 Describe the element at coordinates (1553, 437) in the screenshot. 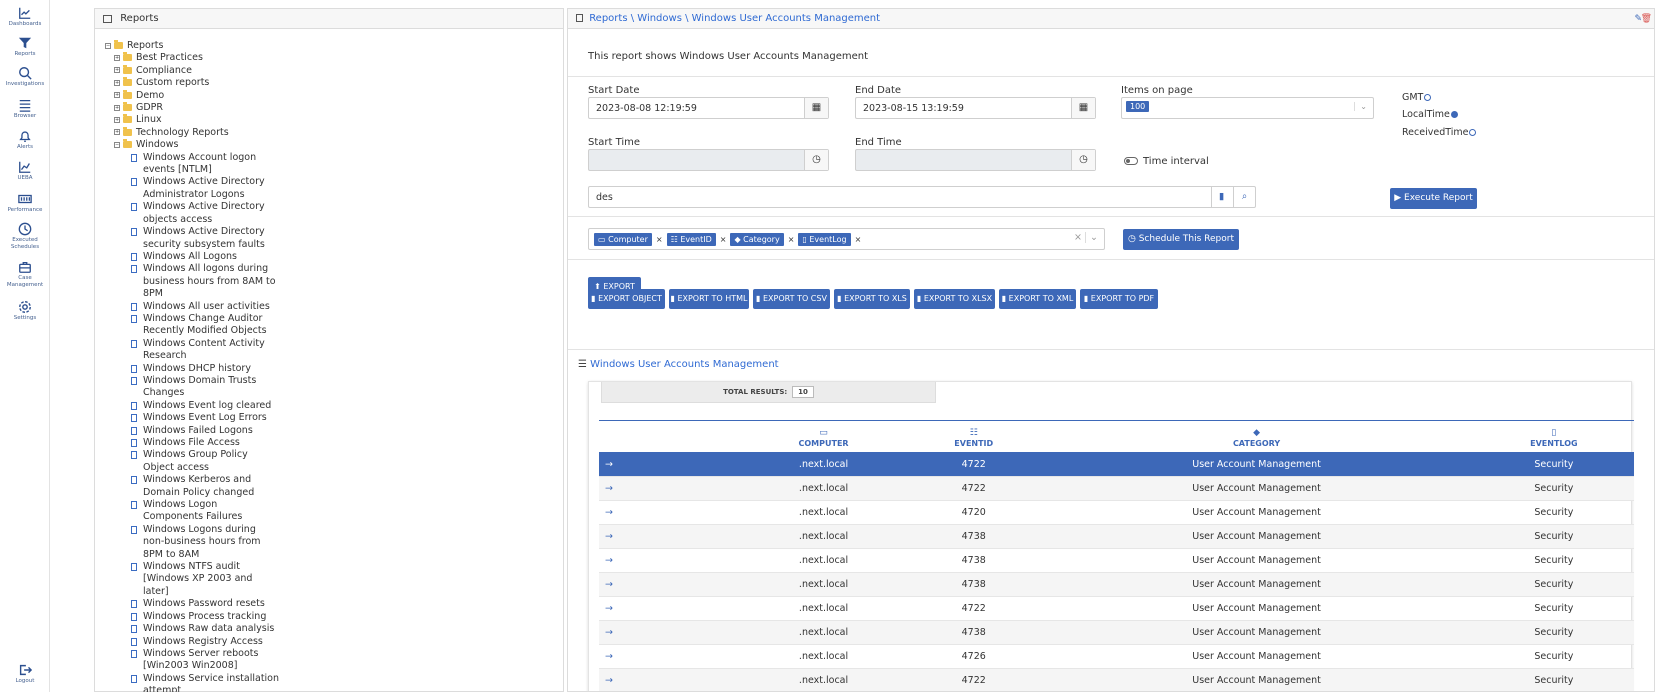

I see `header-eventlog: ▯ EVENTLOG` at that location.